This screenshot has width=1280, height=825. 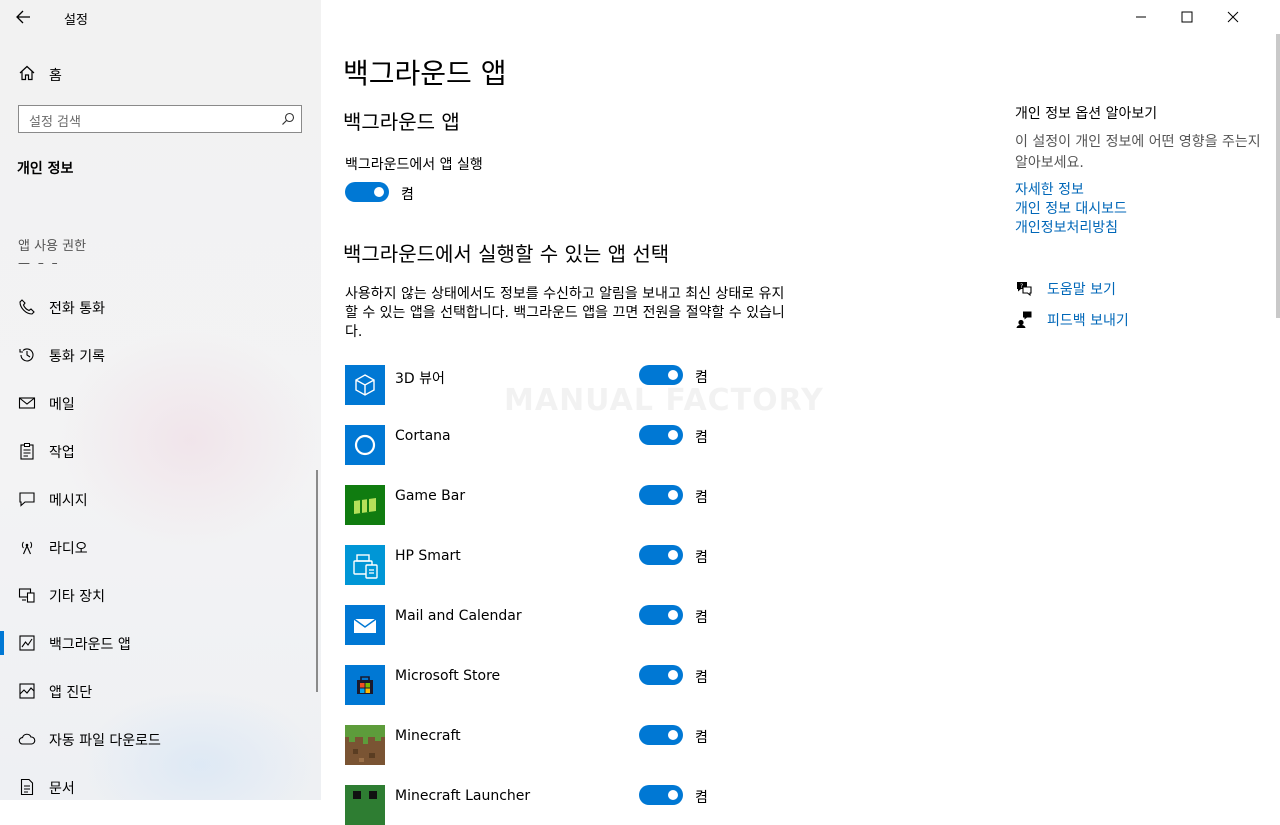 I want to click on related-text: 이 설정이 개인 정보에 어떤 영향을 주는지 알아보세요., so click(x=1138, y=152).